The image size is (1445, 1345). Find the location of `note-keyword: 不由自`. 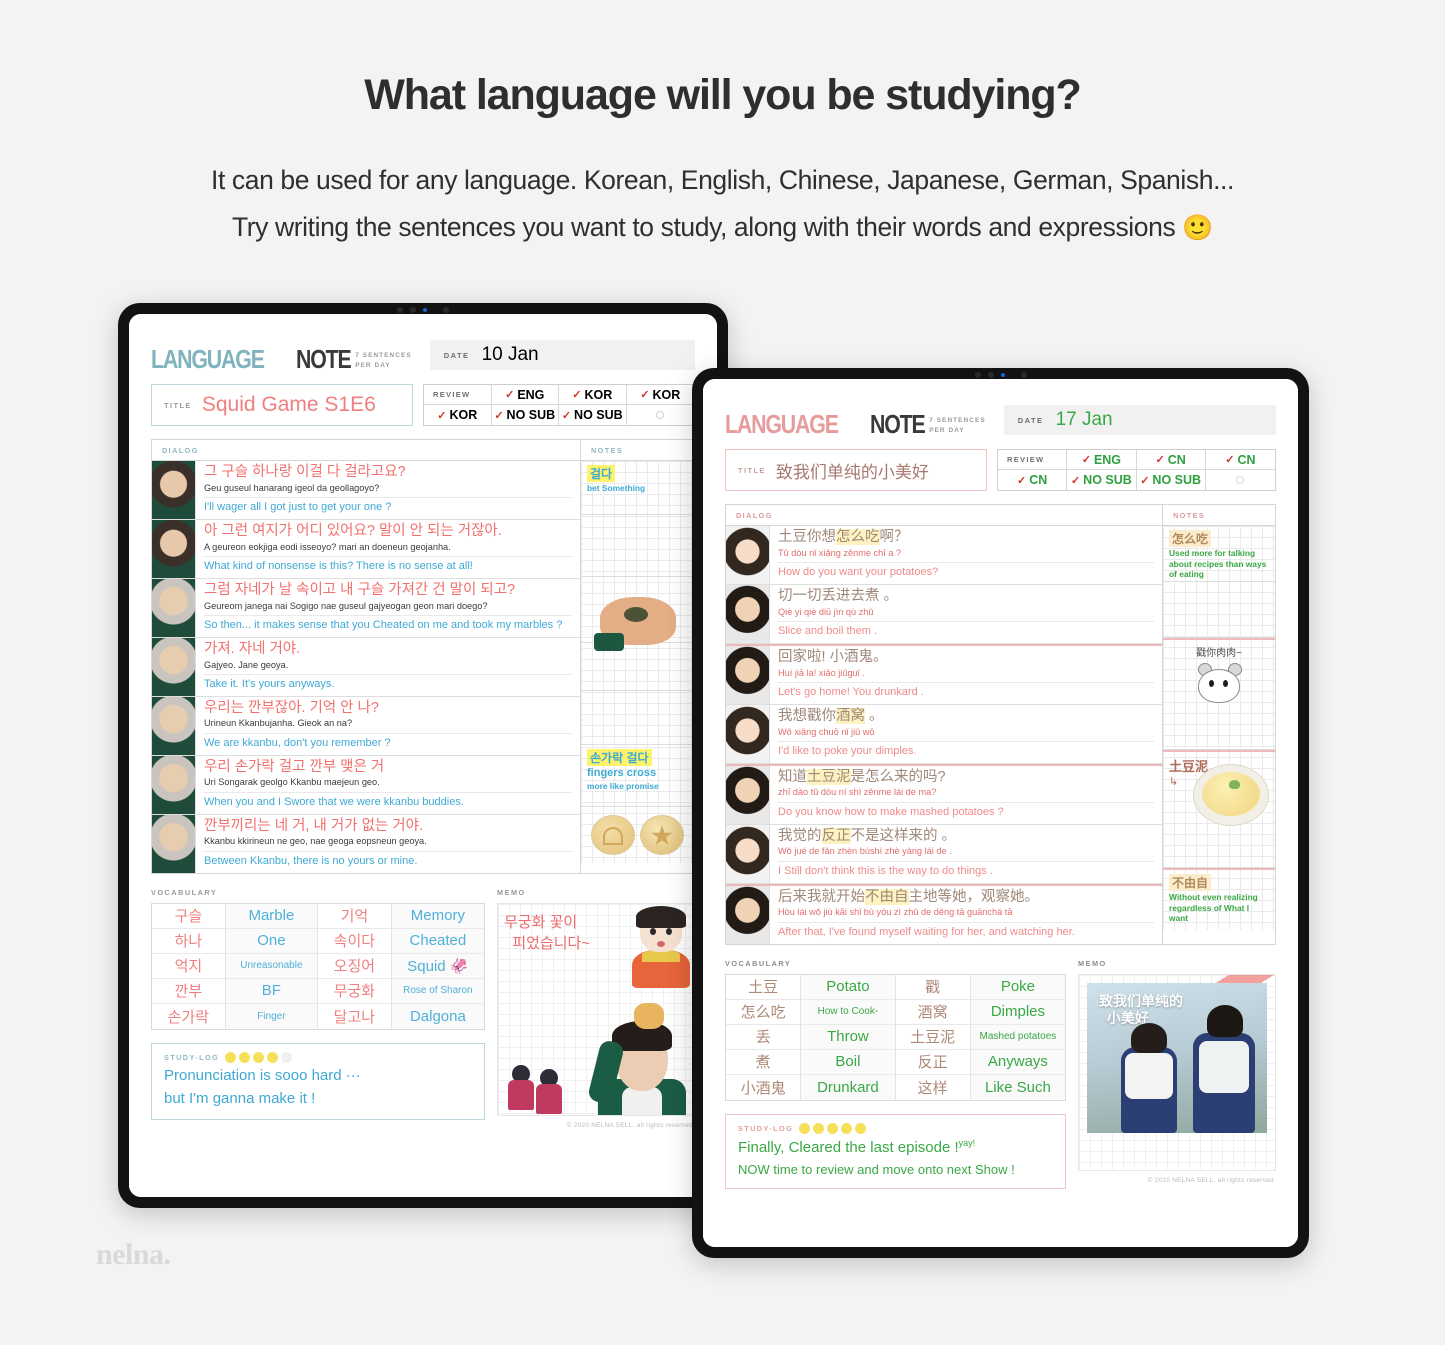

note-keyword: 不由自 is located at coordinates (1190, 882).